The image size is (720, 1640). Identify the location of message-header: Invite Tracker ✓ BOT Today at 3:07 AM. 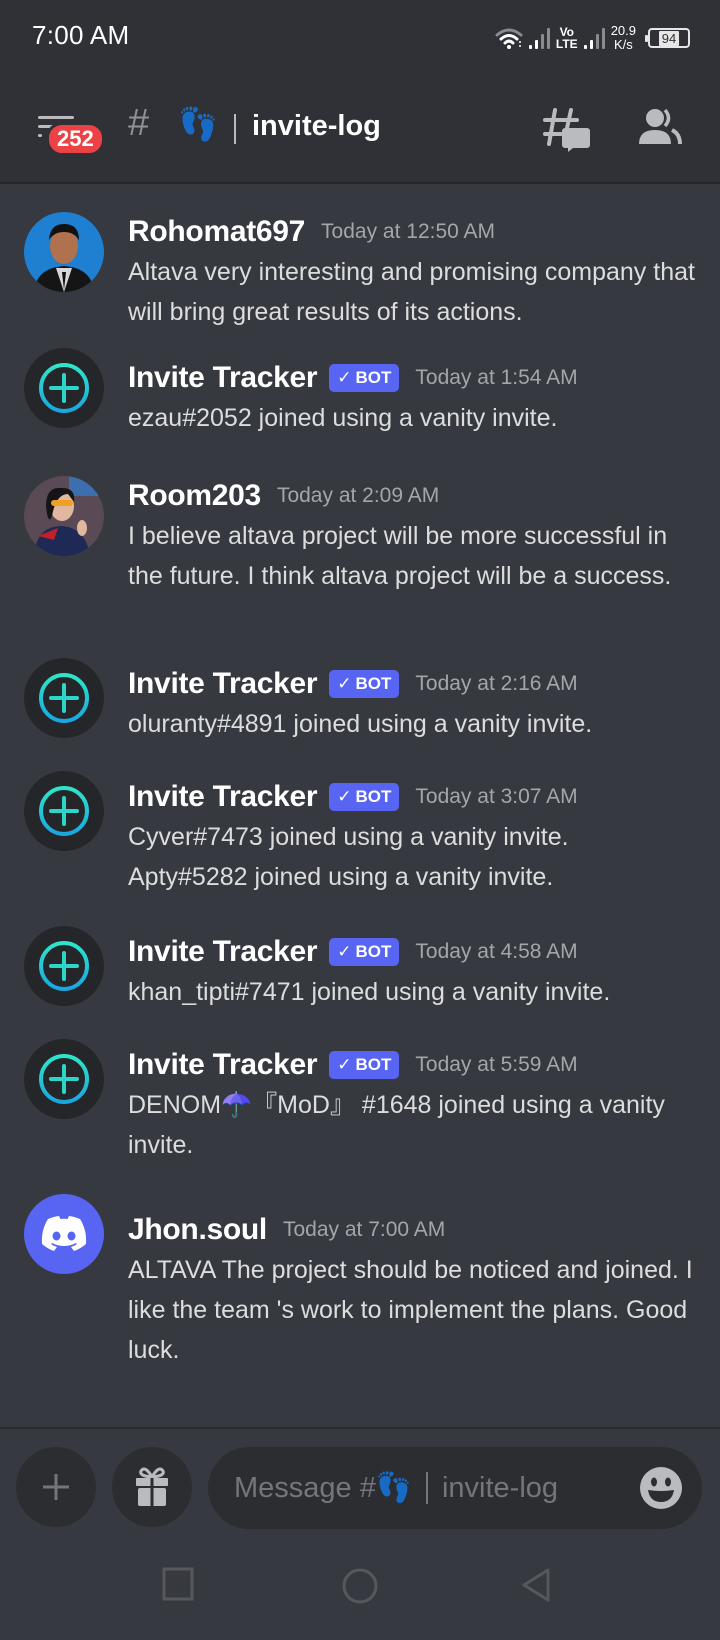
(353, 797).